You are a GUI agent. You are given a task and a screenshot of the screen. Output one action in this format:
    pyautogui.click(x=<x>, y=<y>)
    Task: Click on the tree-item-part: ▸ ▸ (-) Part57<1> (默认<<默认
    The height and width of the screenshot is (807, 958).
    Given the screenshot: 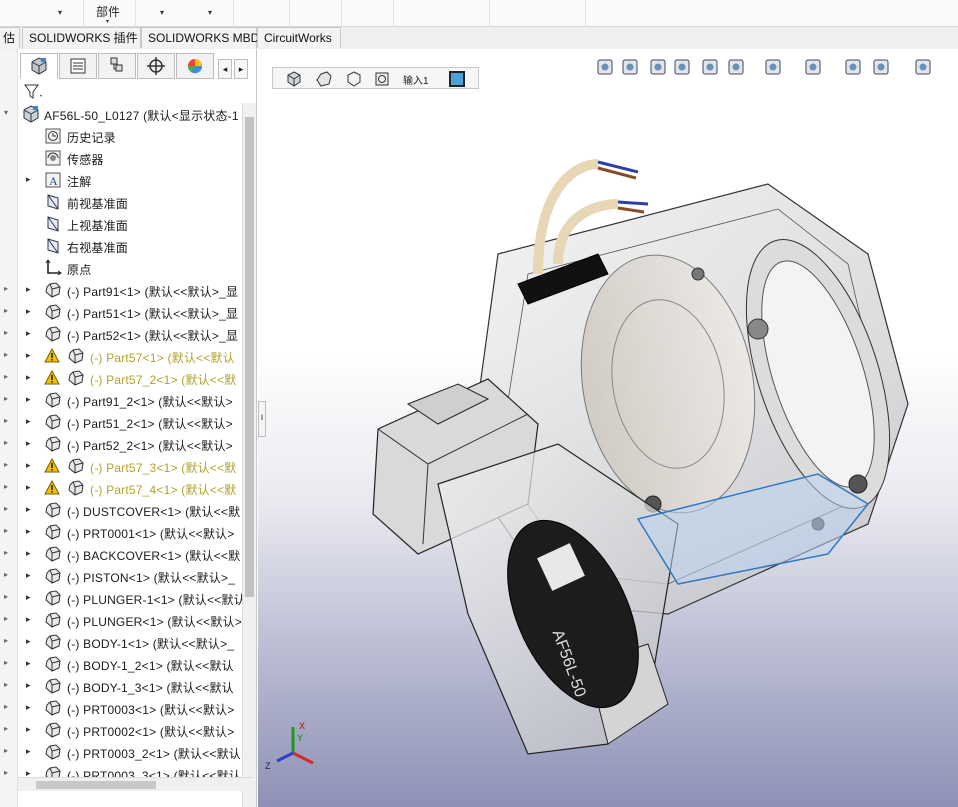 What is the action you would take?
    pyautogui.click(x=121, y=356)
    